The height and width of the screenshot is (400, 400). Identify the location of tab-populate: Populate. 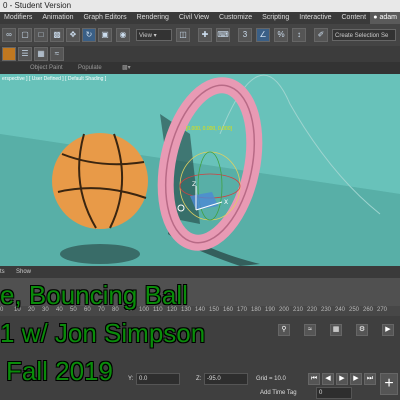
(90, 68).